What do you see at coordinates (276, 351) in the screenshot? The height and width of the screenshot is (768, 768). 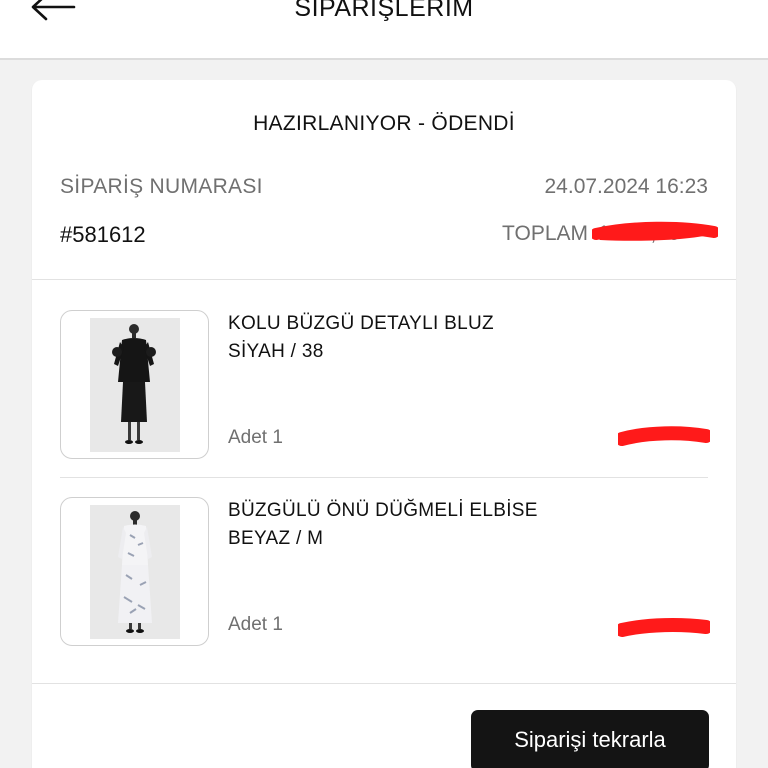 I see `item-variant: SİYAH / 38` at bounding box center [276, 351].